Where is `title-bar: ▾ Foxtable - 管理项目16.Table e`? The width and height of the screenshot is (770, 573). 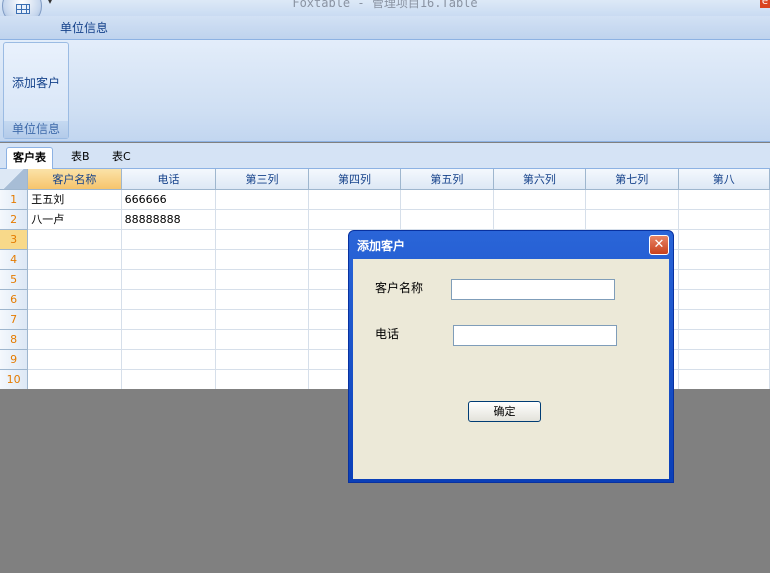
title-bar: ▾ Foxtable - 管理项目16.Table e is located at coordinates (385, 13).